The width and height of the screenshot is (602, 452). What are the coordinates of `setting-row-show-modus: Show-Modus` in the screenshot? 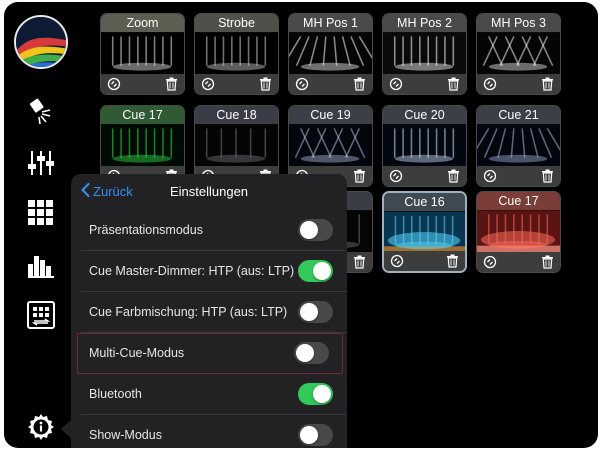 It's located at (214, 431).